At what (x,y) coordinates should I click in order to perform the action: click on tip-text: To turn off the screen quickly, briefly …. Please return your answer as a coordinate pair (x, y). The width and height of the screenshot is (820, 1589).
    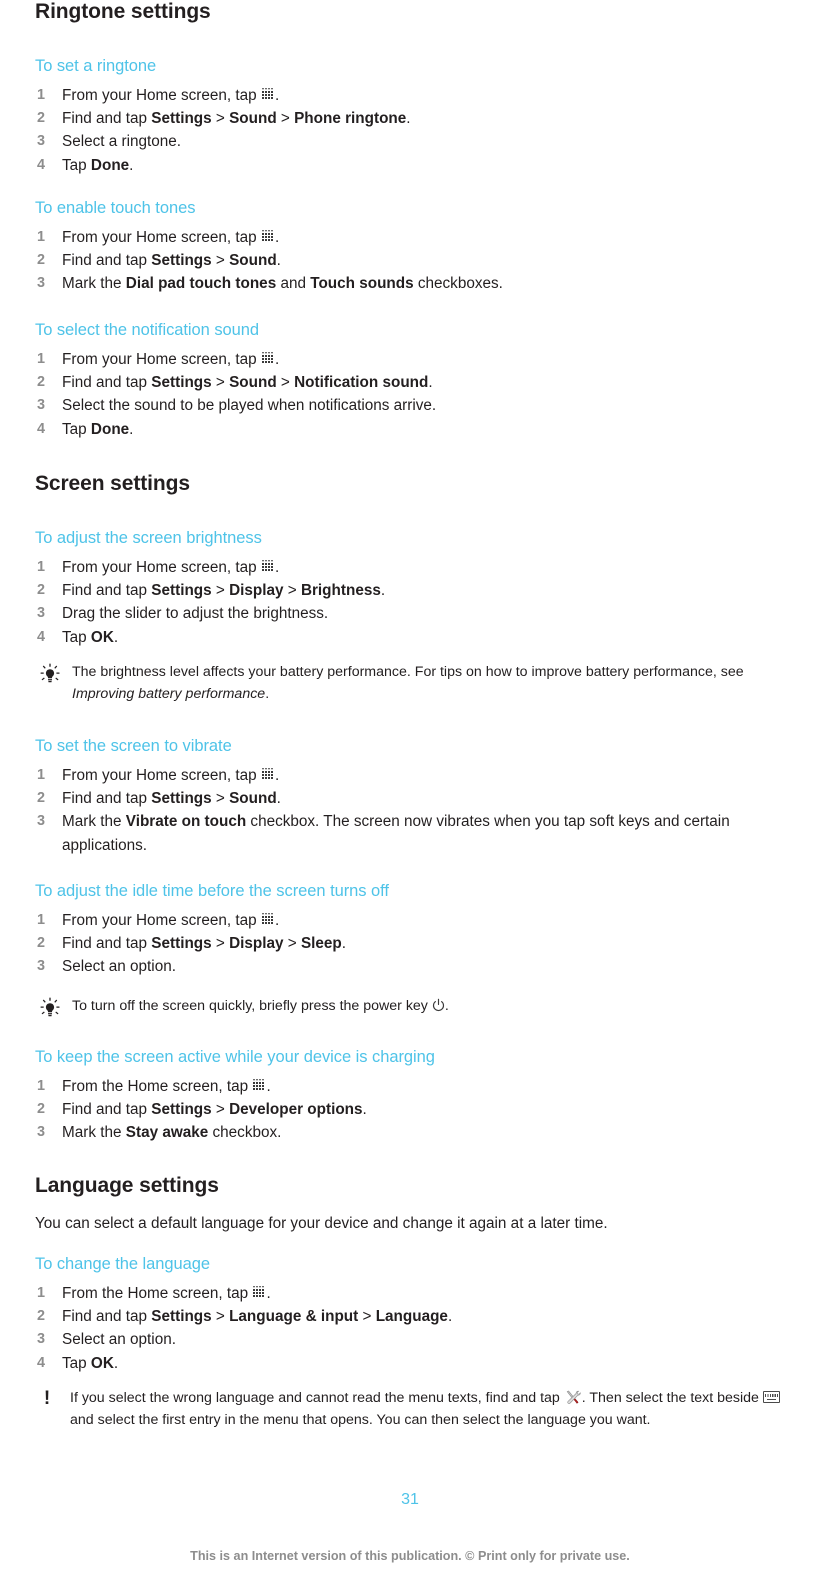
    Looking at the image, I should click on (260, 1006).